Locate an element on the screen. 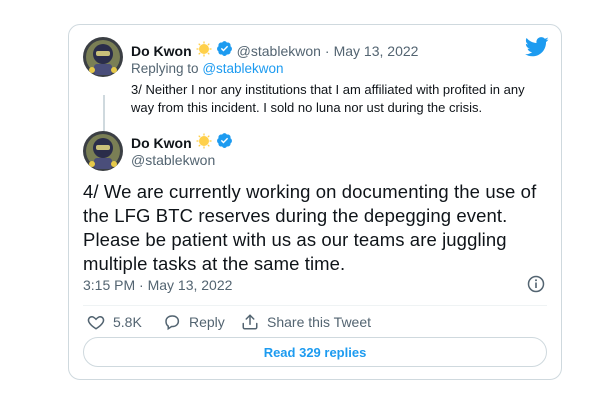 The image size is (599, 401). read-replies-button: Read 329 replies is located at coordinates (315, 352).